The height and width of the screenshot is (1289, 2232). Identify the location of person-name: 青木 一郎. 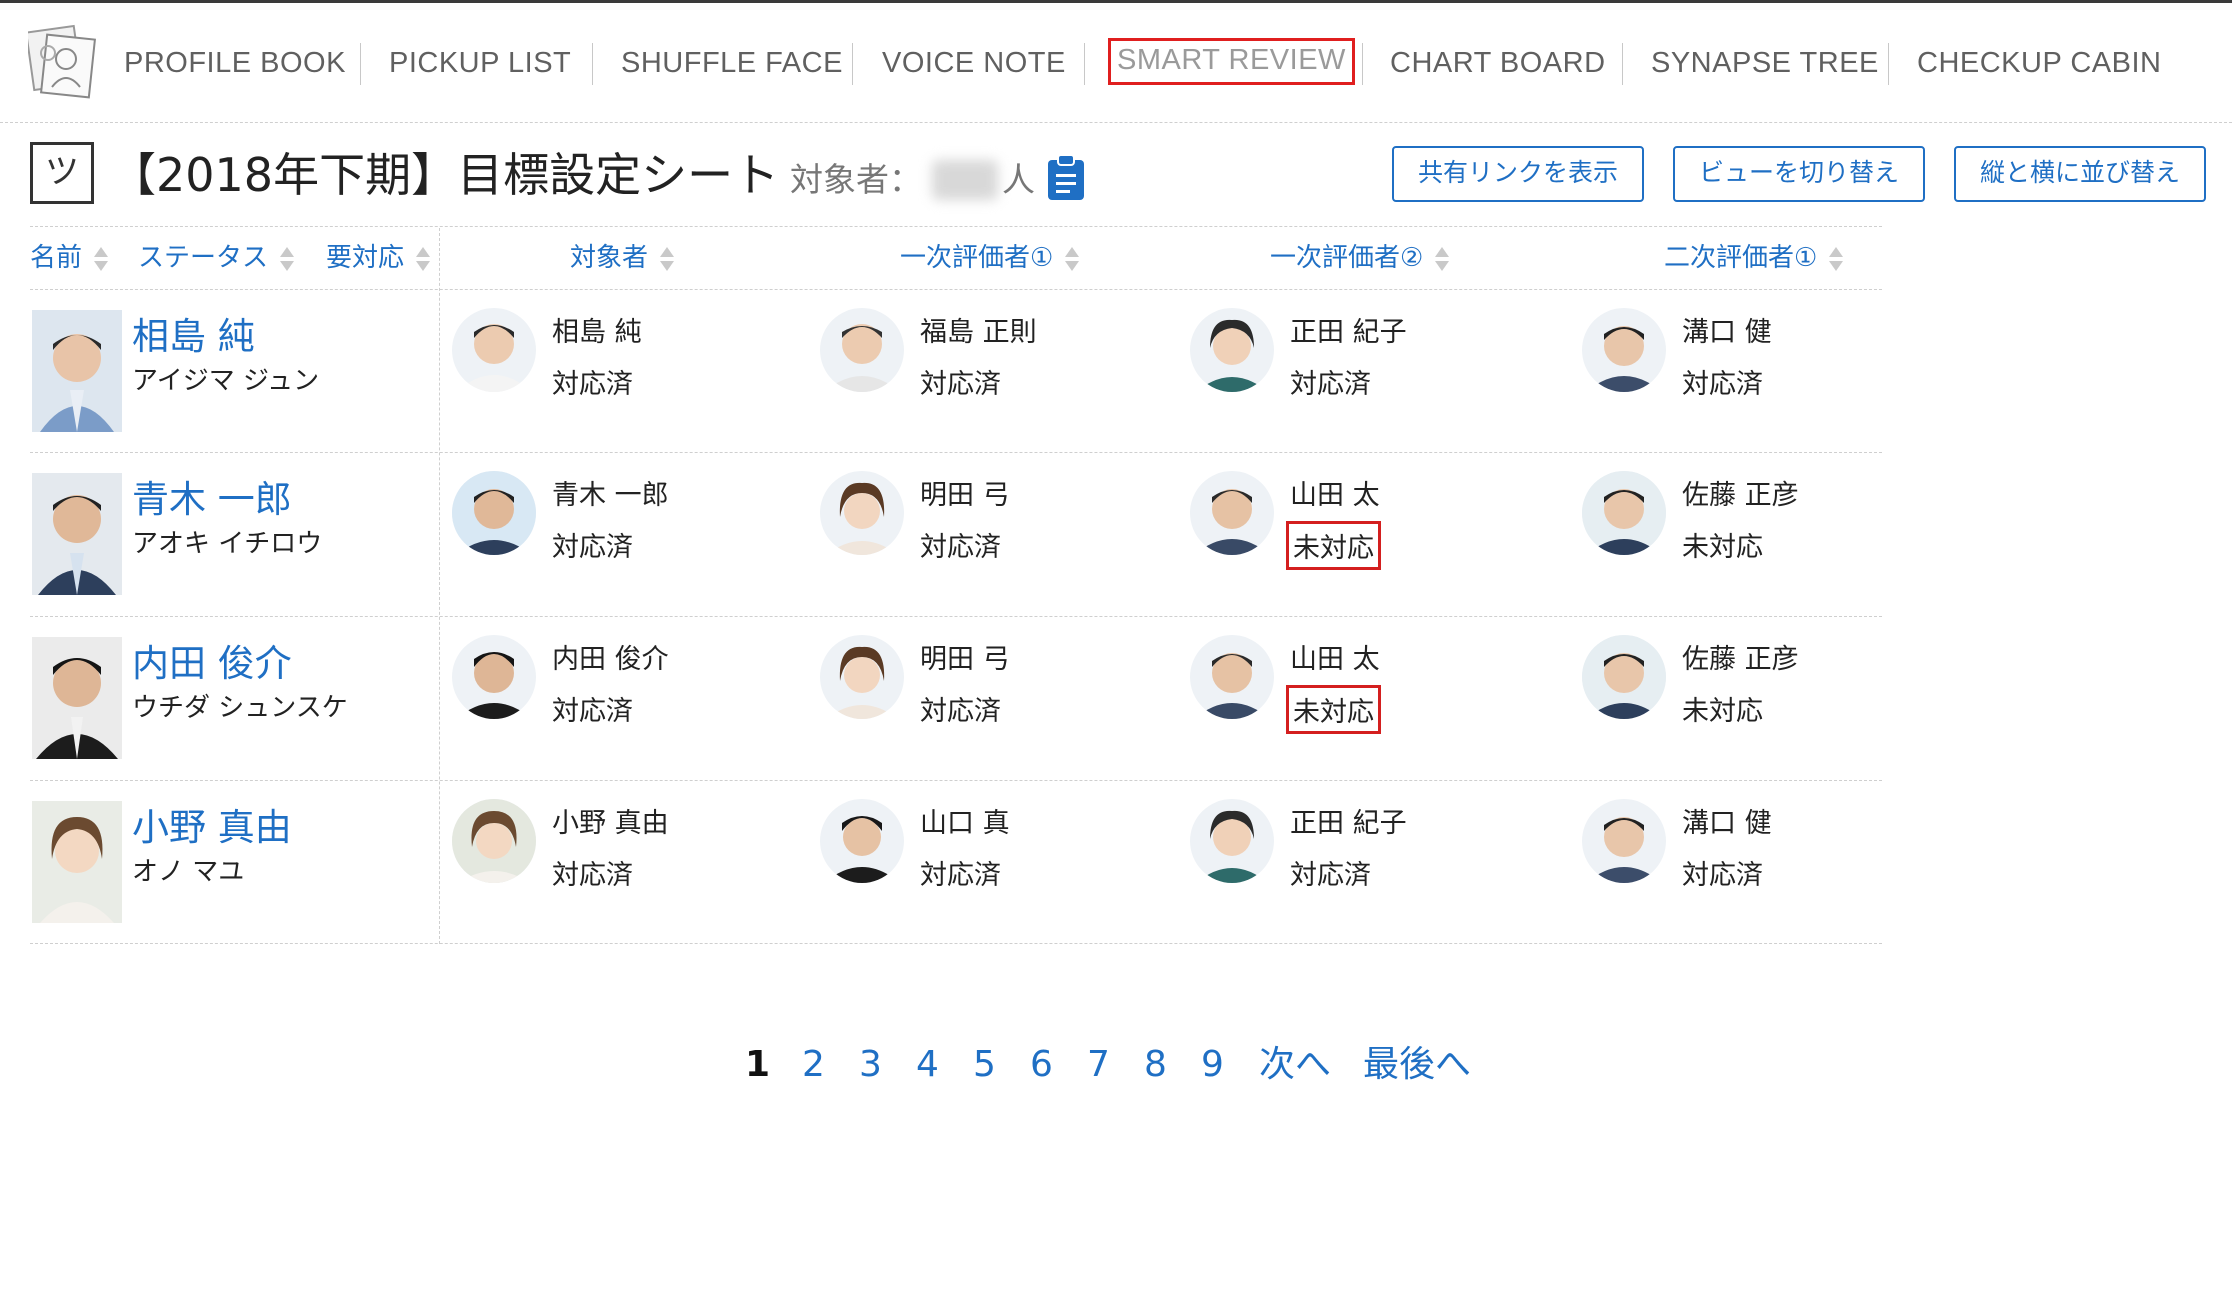
(610, 495).